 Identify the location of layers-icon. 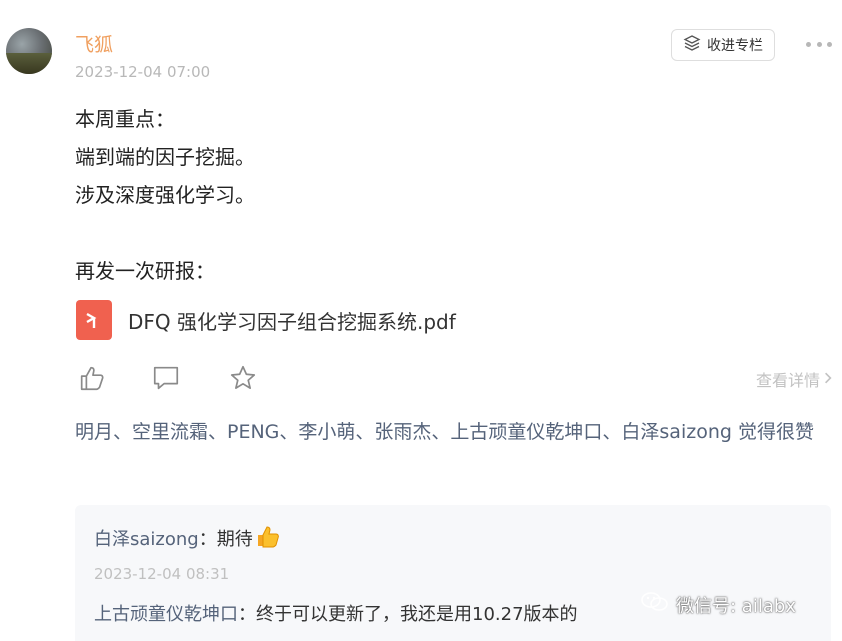
(692, 45).